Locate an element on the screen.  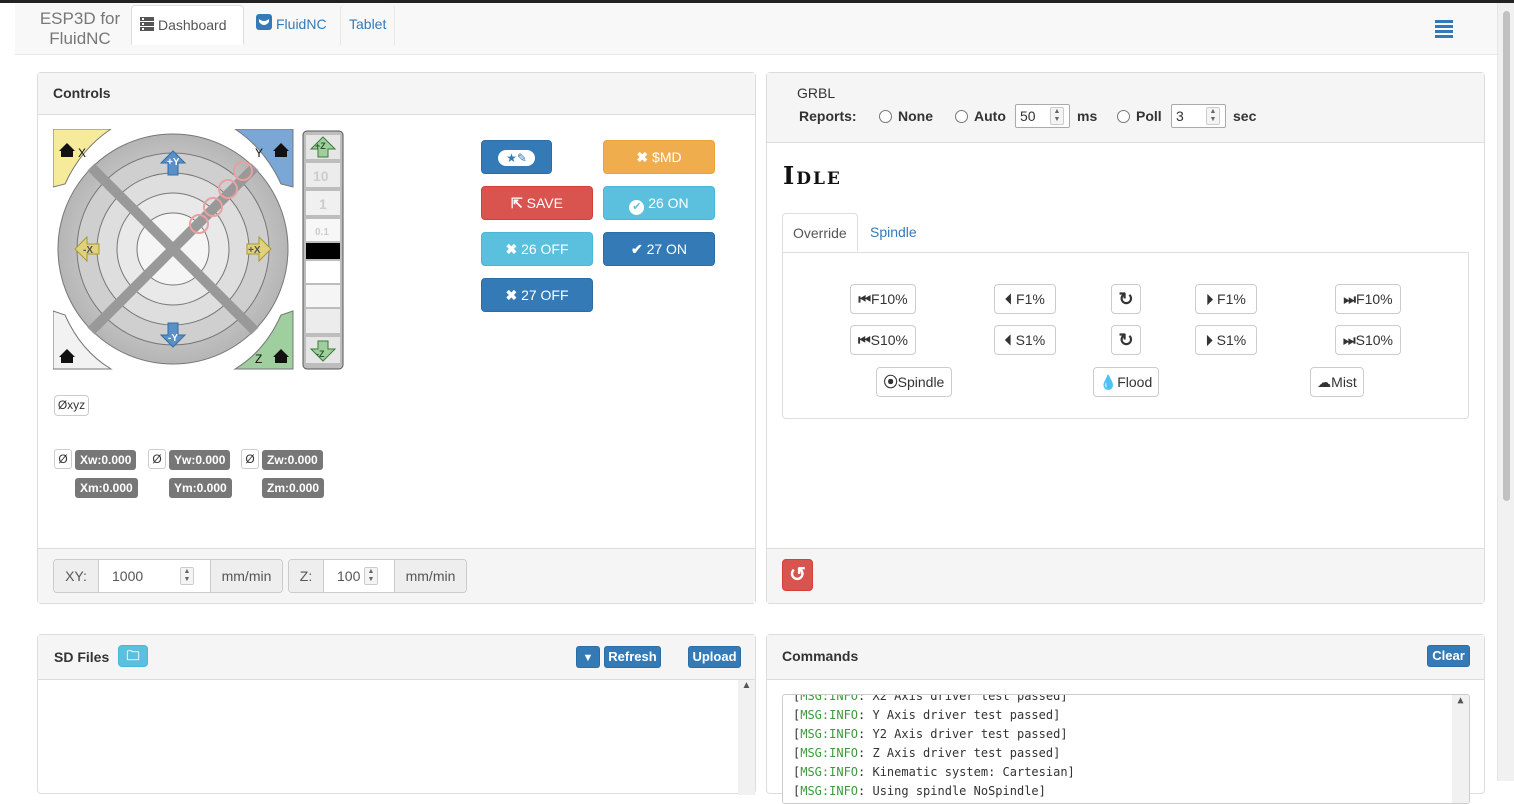
page-scrollbar is located at coordinates (1505, 392).